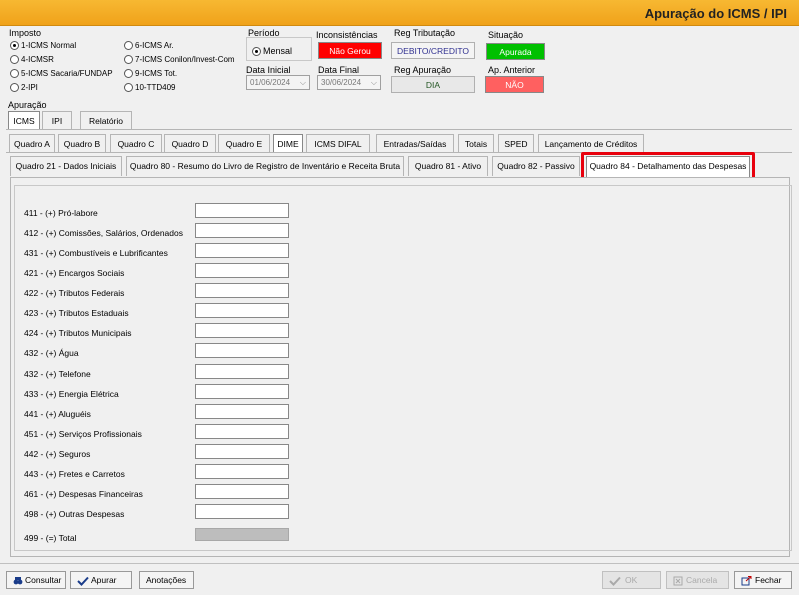  Describe the element at coordinates (96, 253) in the screenshot. I see `despesa-label: 431 - (+) Combustíveis e Lubrificantes` at that location.